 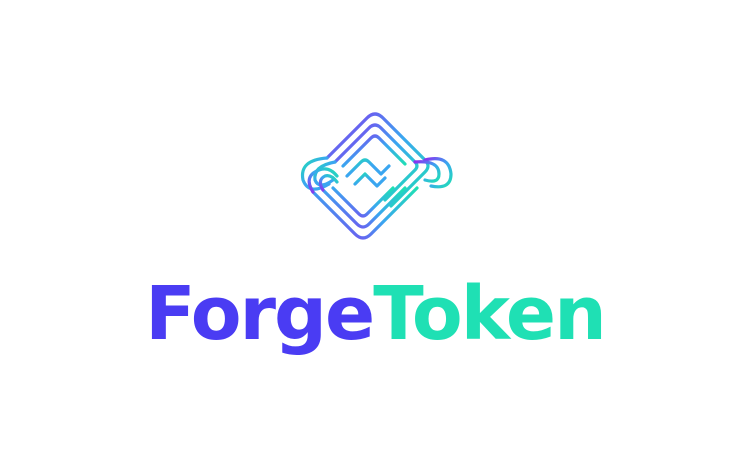 I want to click on brand-name-forge: Forge, so click(x=260, y=314).